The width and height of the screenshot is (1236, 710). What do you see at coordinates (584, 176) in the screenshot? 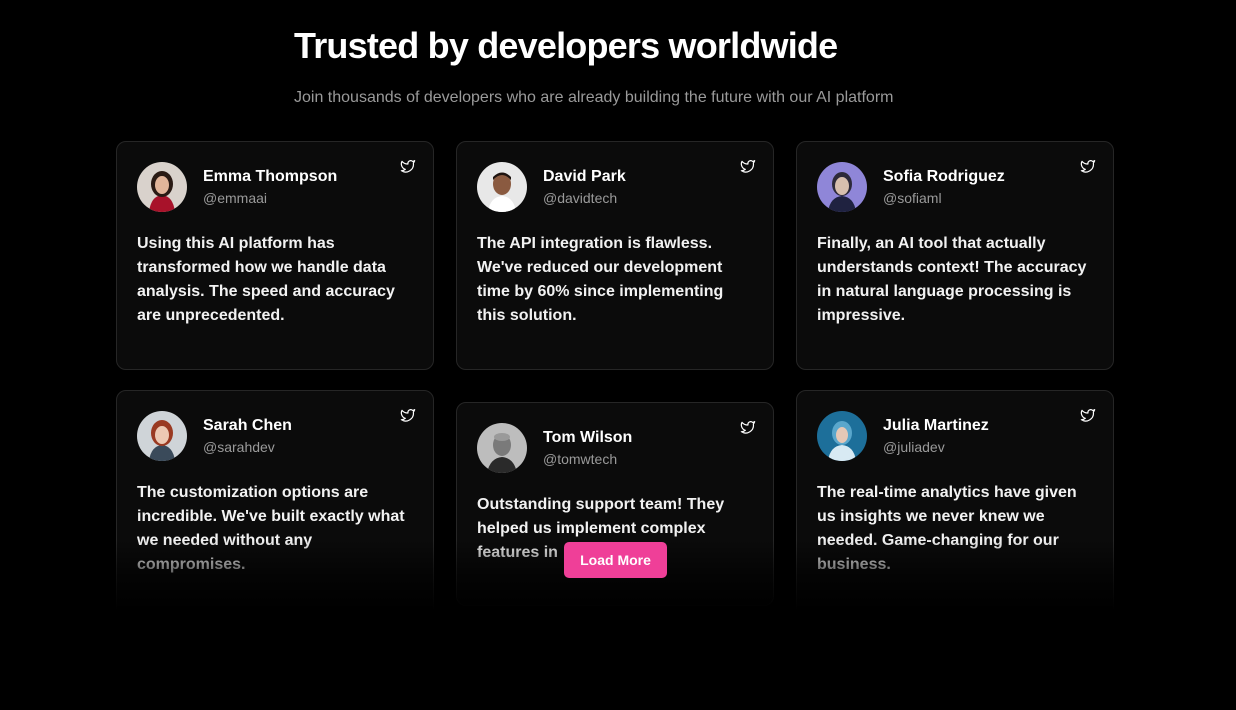
I see `author-name: David Park` at bounding box center [584, 176].